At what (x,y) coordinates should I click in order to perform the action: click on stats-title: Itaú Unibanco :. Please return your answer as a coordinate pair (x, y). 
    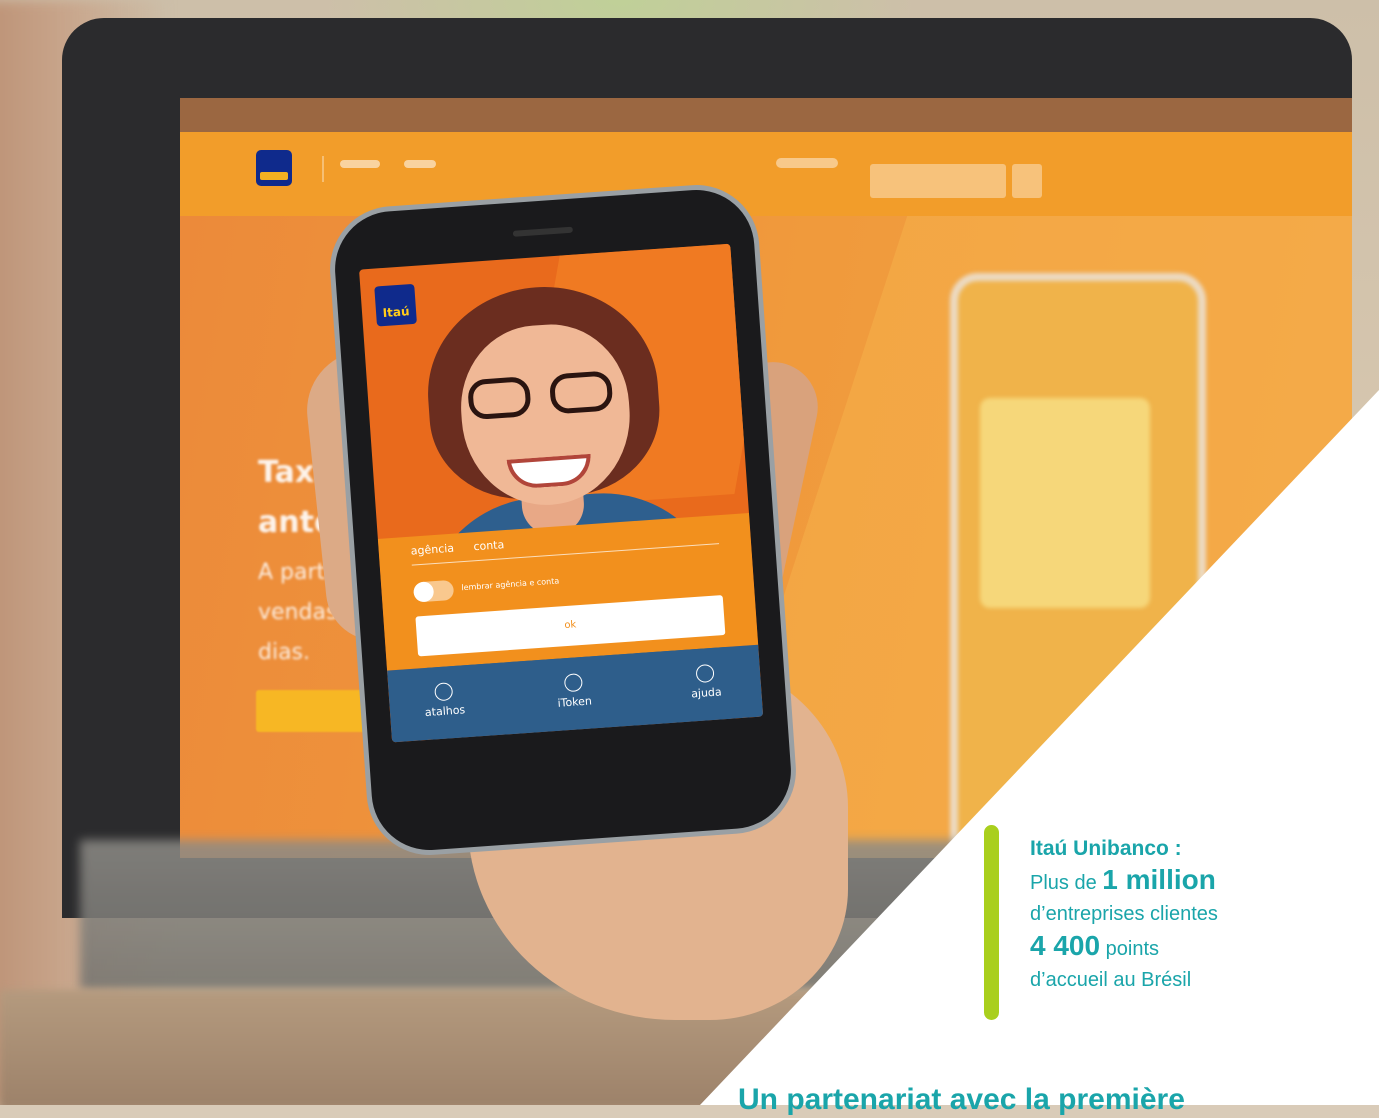
    Looking at the image, I should click on (1106, 848).